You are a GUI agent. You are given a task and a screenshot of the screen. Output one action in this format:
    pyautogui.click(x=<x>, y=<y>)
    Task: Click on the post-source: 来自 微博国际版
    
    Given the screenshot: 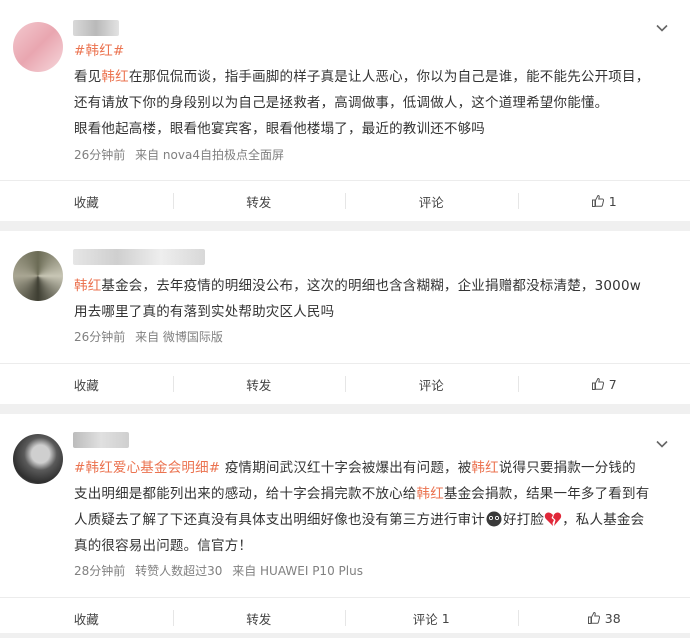 What is the action you would take?
    pyautogui.click(x=179, y=337)
    